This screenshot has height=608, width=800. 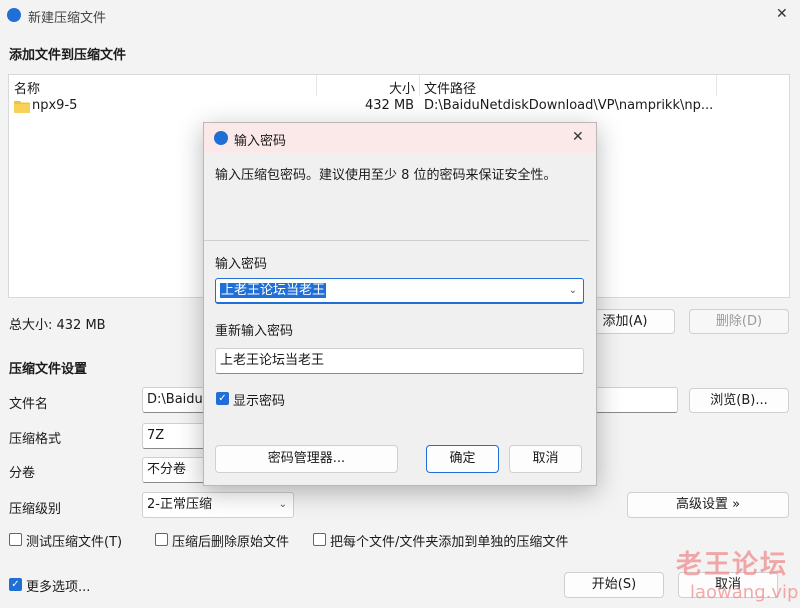 What do you see at coordinates (67, 18) in the screenshot?
I see `window-title: 新建压缩文件` at bounding box center [67, 18].